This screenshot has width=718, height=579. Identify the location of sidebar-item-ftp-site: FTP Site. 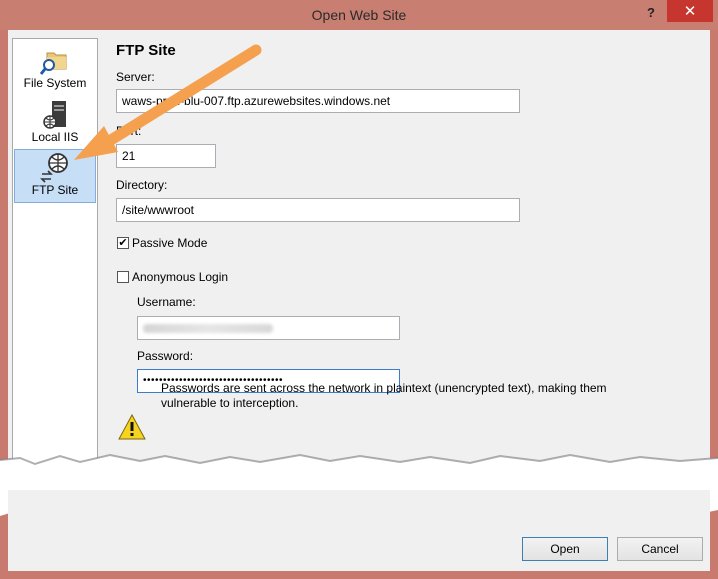
(55, 176).